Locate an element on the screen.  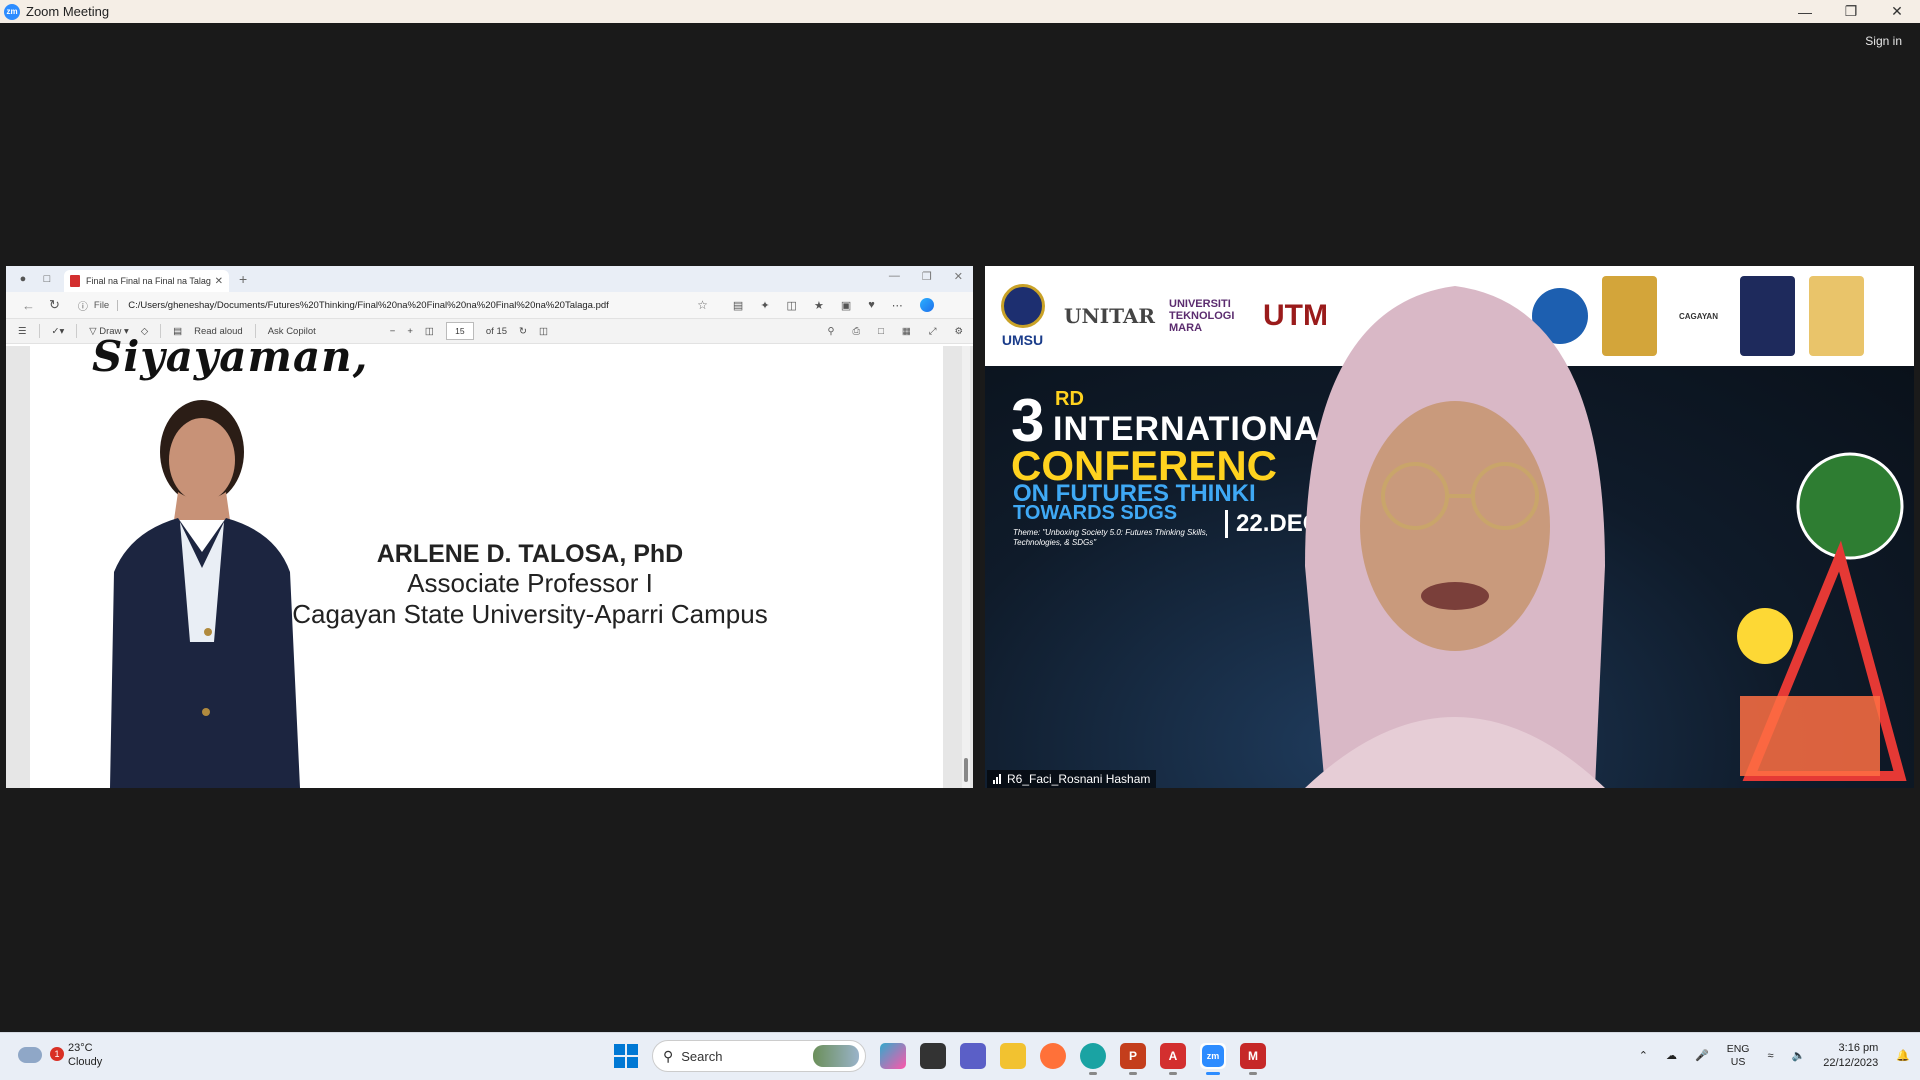
new-tab-icon: + is located at coordinates (243, 279).